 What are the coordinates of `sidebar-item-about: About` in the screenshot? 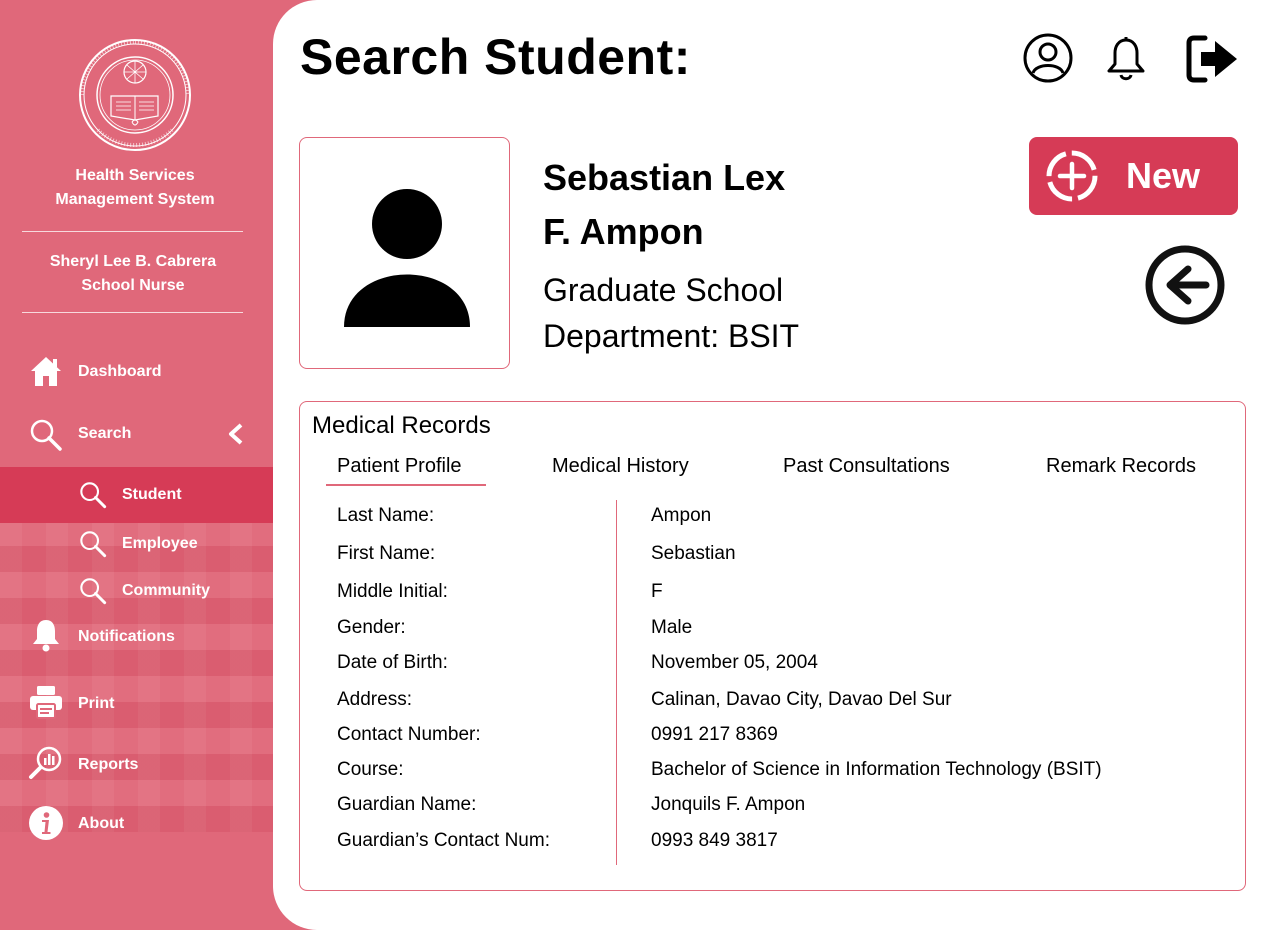 It's located at (136, 824).